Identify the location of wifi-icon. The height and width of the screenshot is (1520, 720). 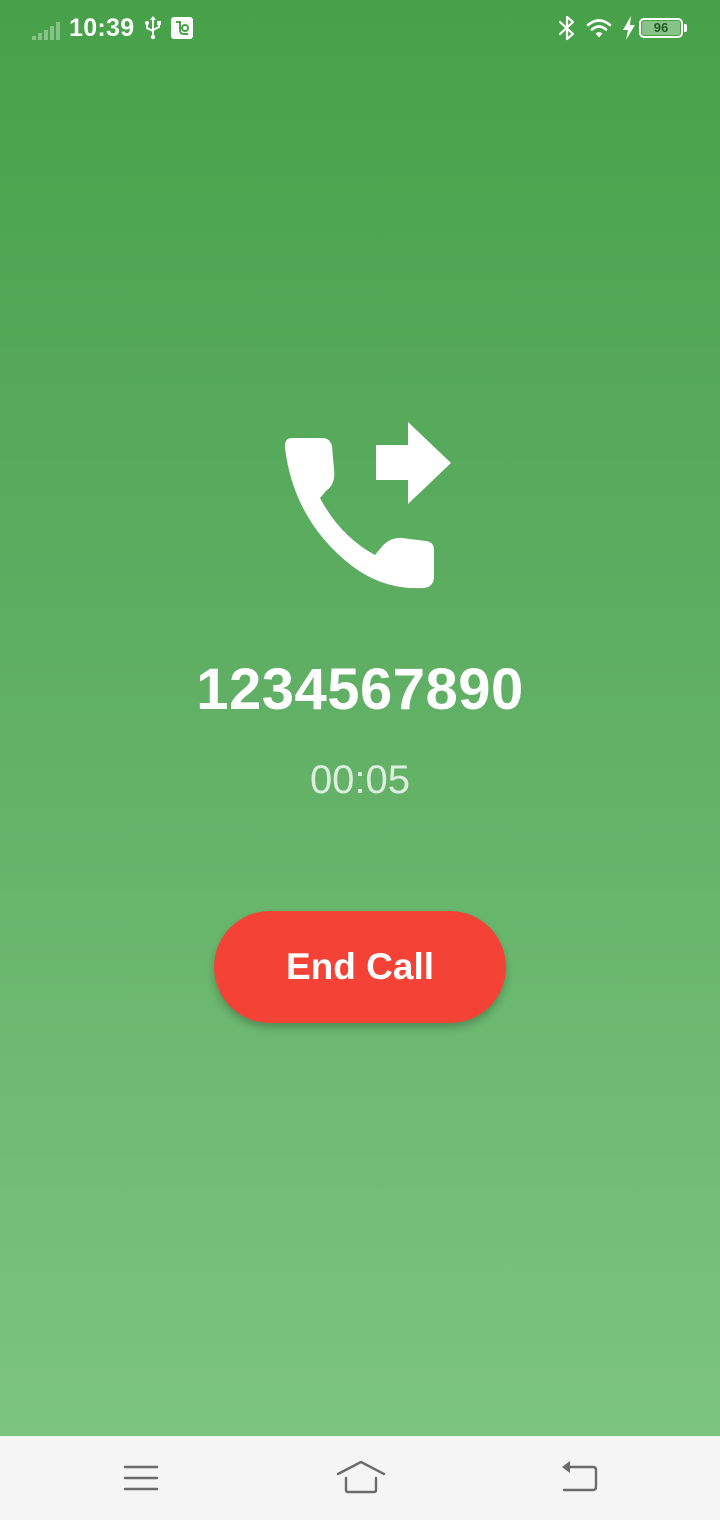
(599, 28).